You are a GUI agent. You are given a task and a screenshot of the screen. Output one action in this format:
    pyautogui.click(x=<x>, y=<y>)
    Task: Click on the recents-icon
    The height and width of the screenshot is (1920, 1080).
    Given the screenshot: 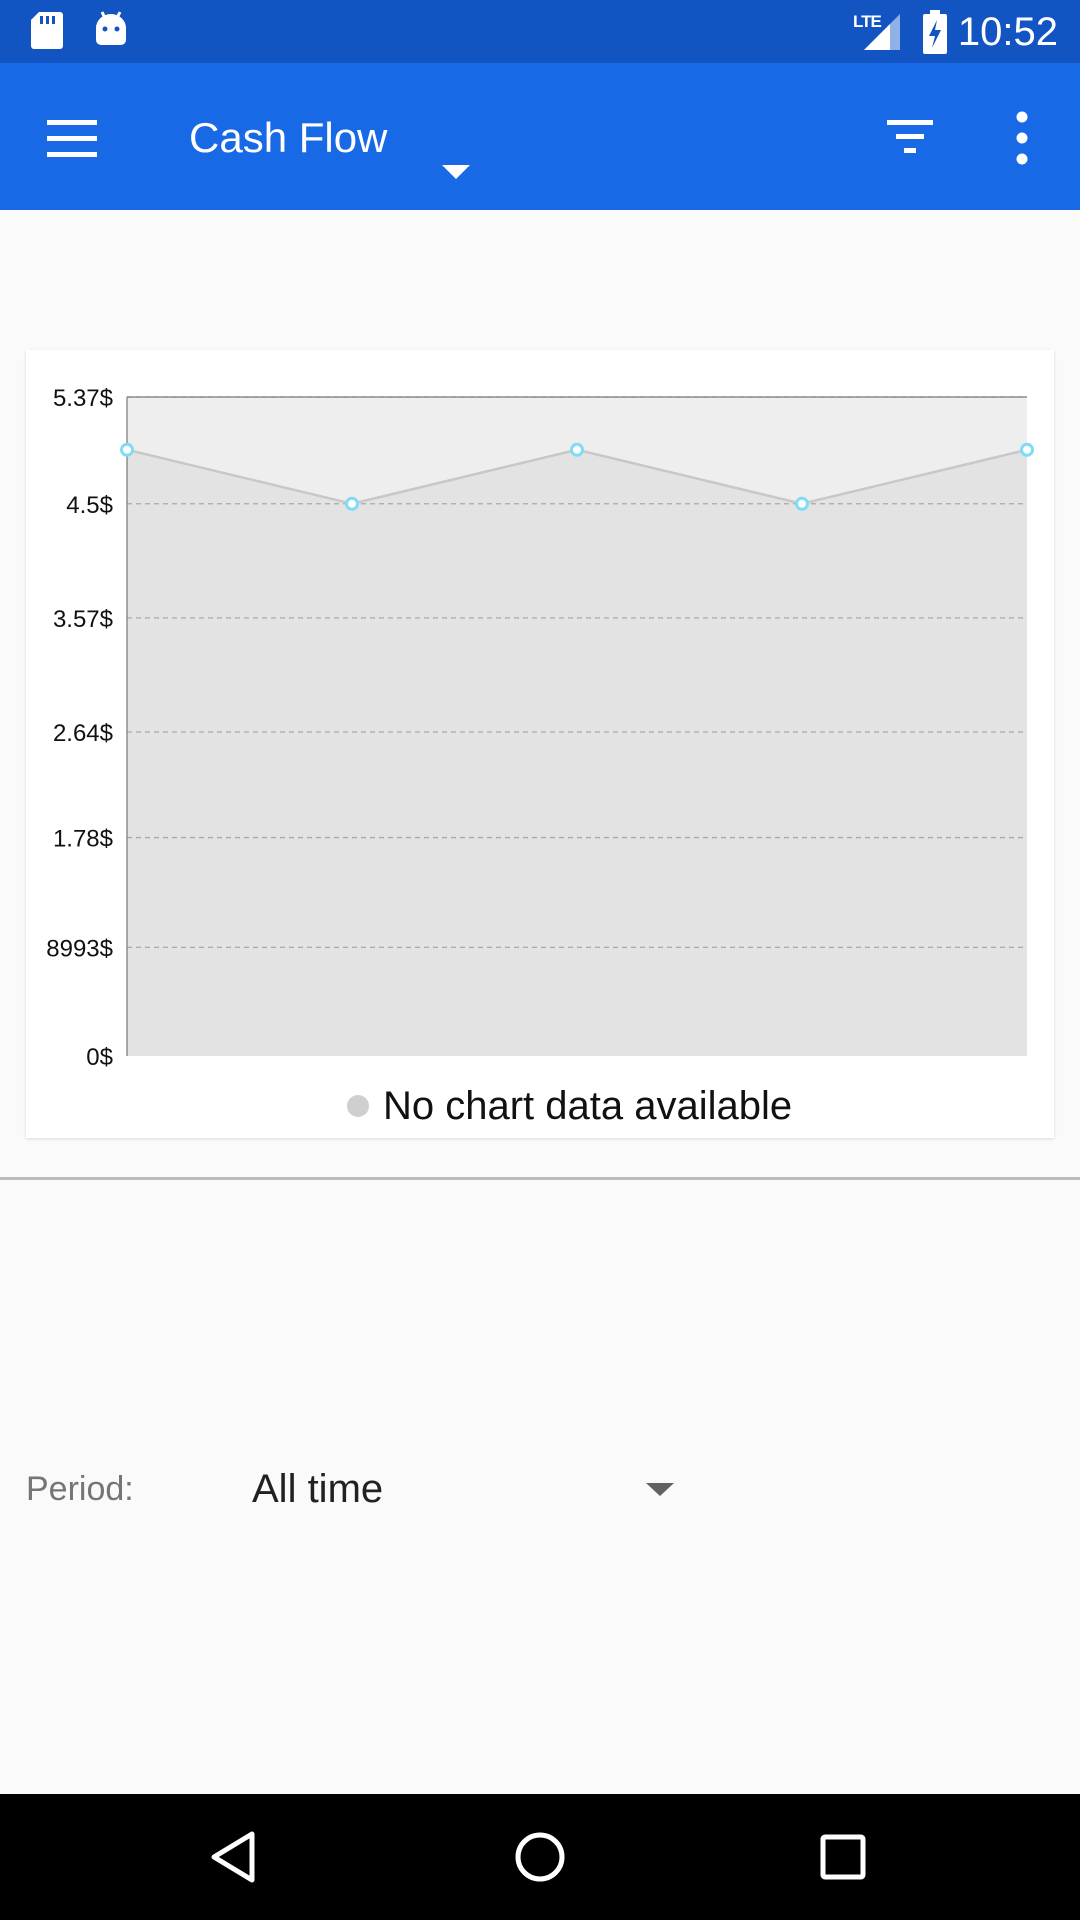 What is the action you would take?
    pyautogui.click(x=843, y=1857)
    